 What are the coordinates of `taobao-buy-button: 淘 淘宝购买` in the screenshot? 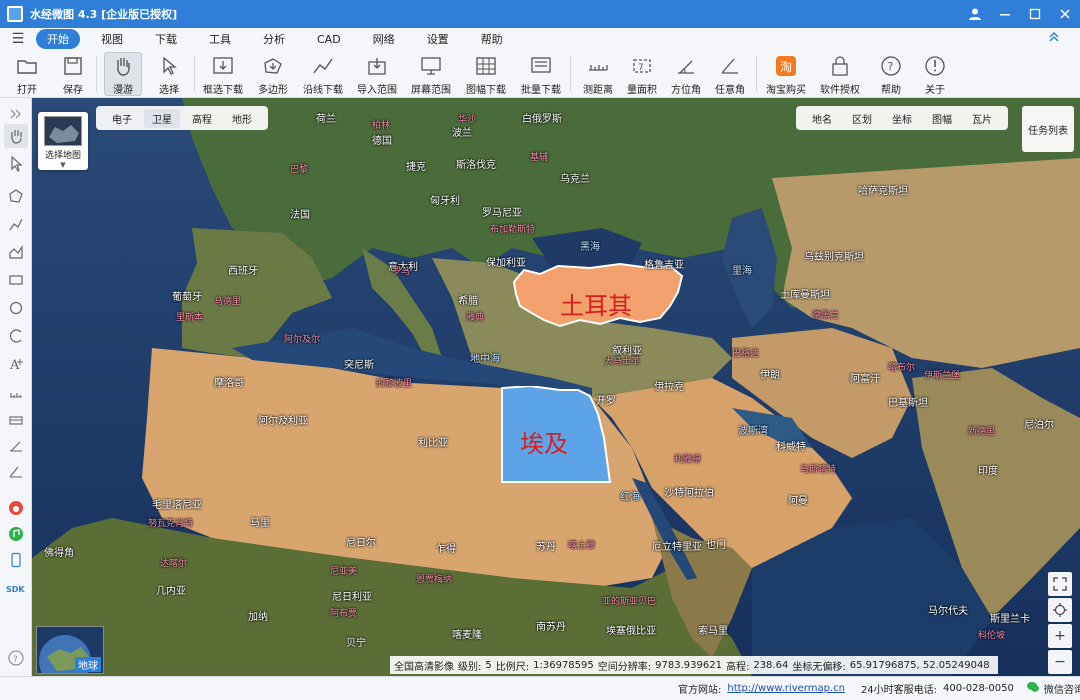 It's located at (786, 74).